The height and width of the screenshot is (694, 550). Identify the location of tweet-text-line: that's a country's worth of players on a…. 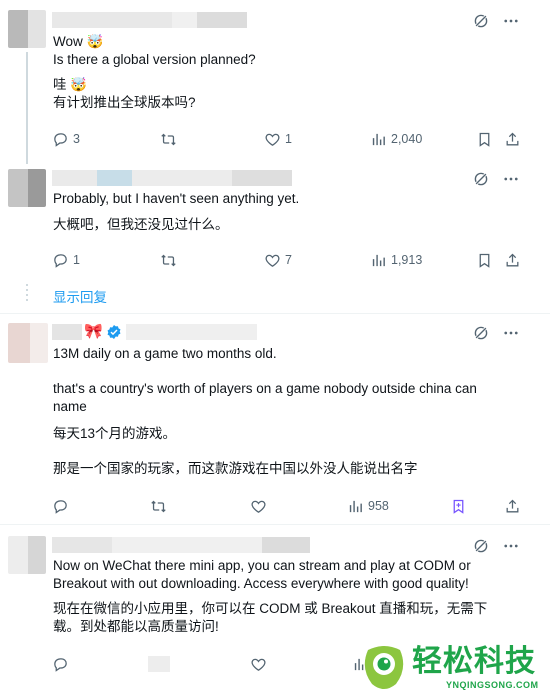
(267, 397).